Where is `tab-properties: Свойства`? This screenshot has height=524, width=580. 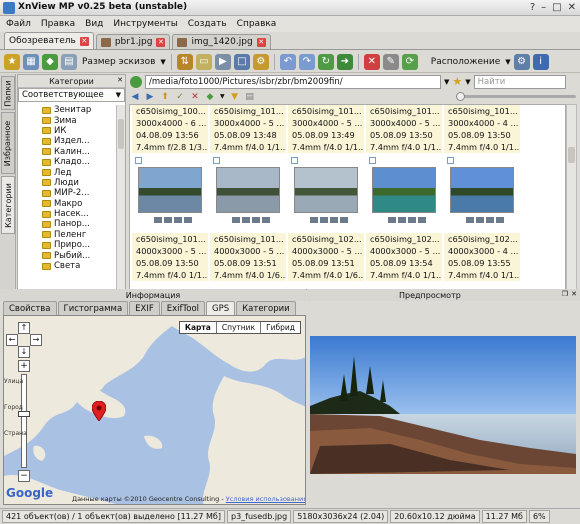 tab-properties: Свойства is located at coordinates (30, 308).